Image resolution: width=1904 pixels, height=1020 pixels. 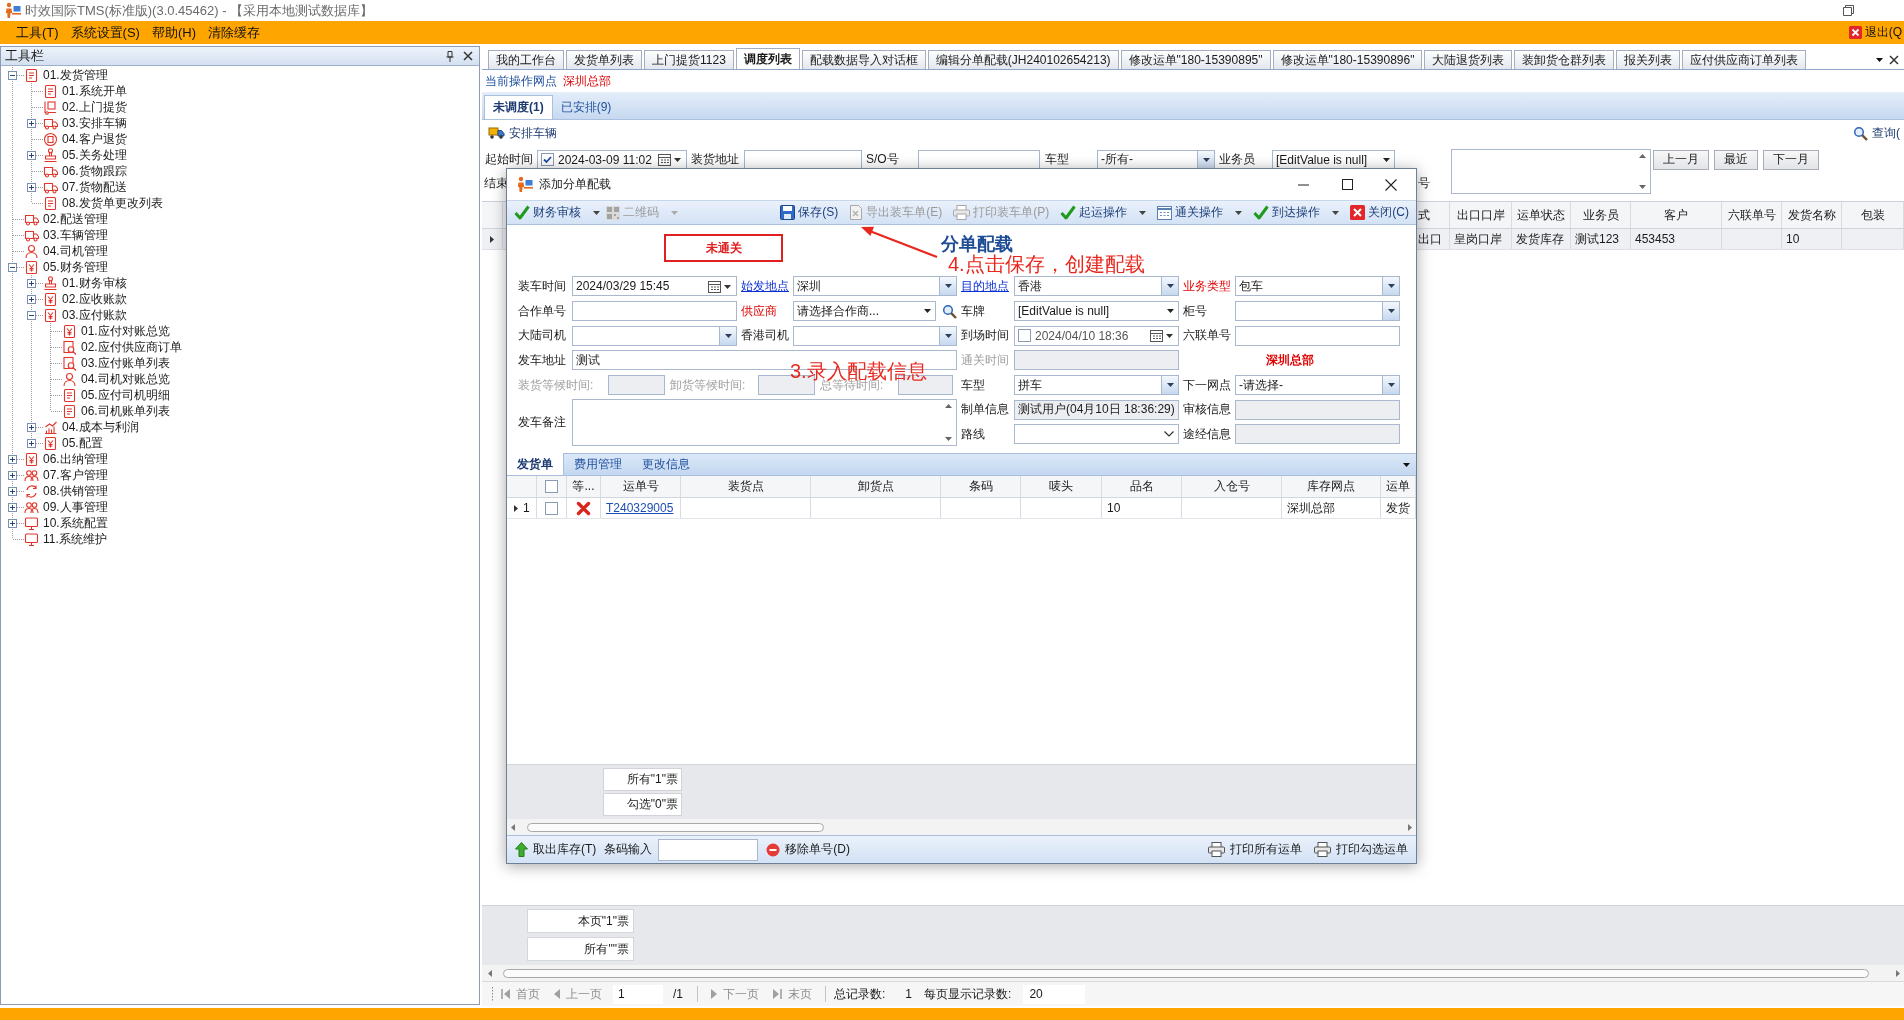 I want to click on page-field: 1, so click(x=638, y=994).